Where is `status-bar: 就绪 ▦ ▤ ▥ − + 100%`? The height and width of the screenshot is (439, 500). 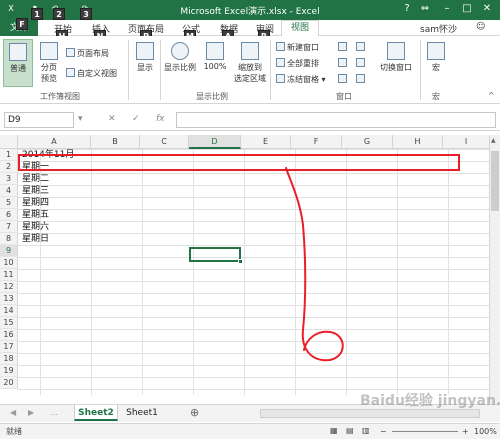
status-bar: 就绪 ▦ ▤ ▥ − + 100% is located at coordinates (250, 431).